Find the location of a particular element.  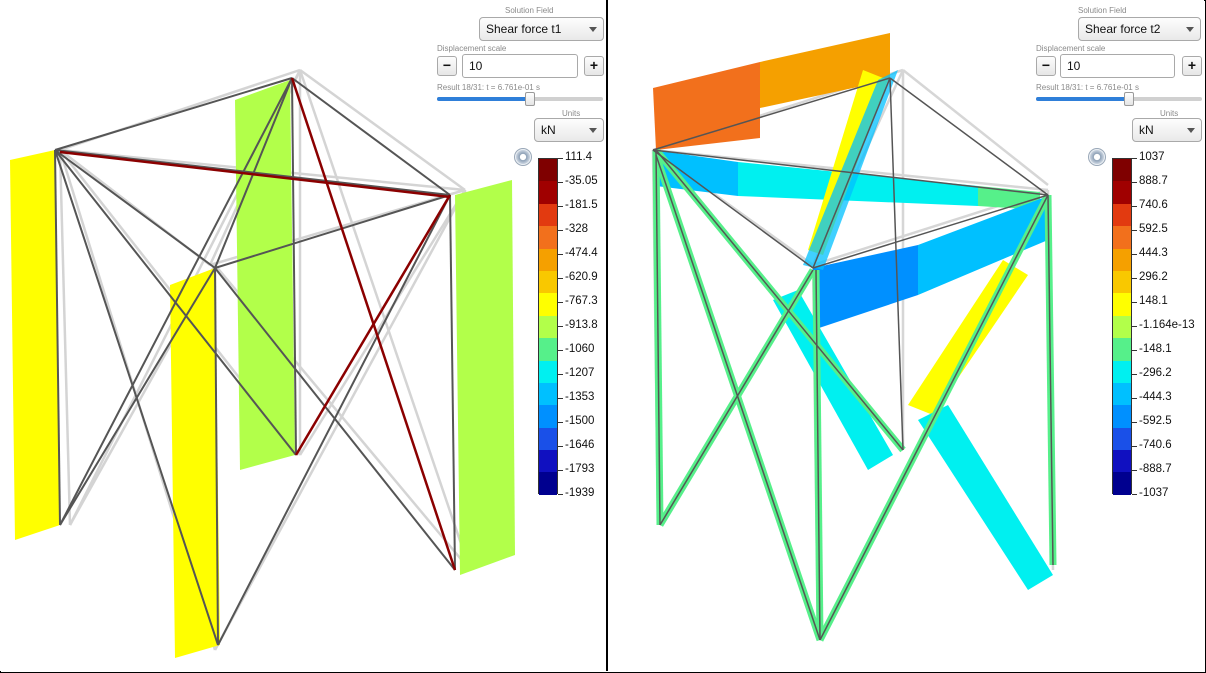

colorbar-tick-label: 1037 is located at coordinates (1152, 157).